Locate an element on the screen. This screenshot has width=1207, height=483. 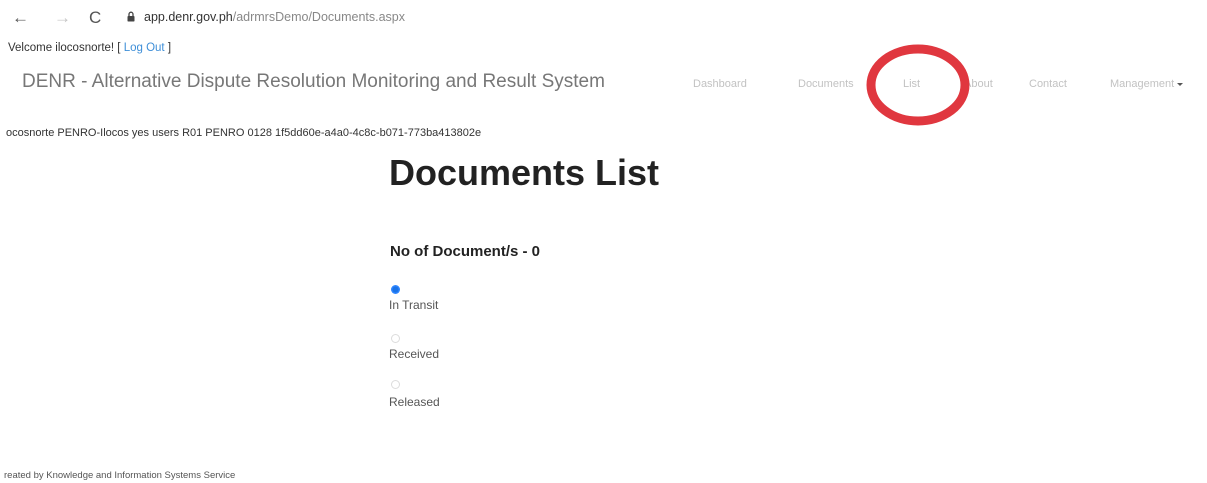
nav-contact: Contact is located at coordinates (1048, 84).